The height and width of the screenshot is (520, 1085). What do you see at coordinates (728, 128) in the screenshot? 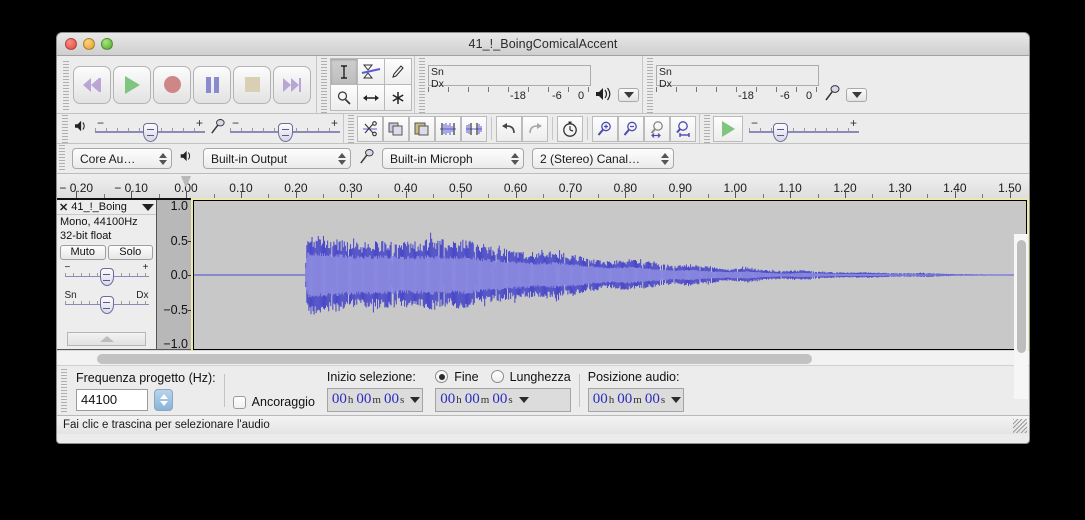
I see `play-at-speed-button` at bounding box center [728, 128].